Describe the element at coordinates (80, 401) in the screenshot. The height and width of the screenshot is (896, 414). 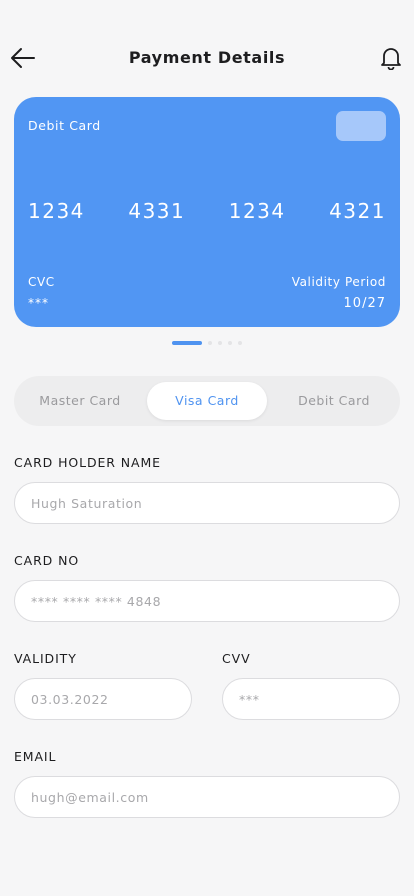
I see `tab-master-card: Master Card` at that location.